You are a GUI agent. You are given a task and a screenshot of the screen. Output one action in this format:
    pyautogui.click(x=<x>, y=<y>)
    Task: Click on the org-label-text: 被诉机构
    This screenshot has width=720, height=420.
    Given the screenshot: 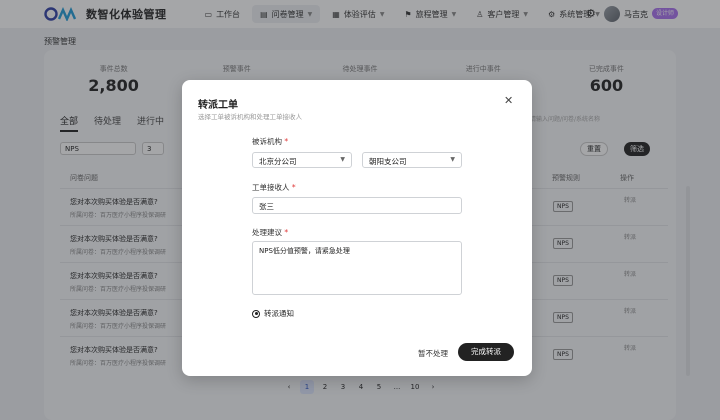 What is the action you would take?
    pyautogui.click(x=267, y=141)
    